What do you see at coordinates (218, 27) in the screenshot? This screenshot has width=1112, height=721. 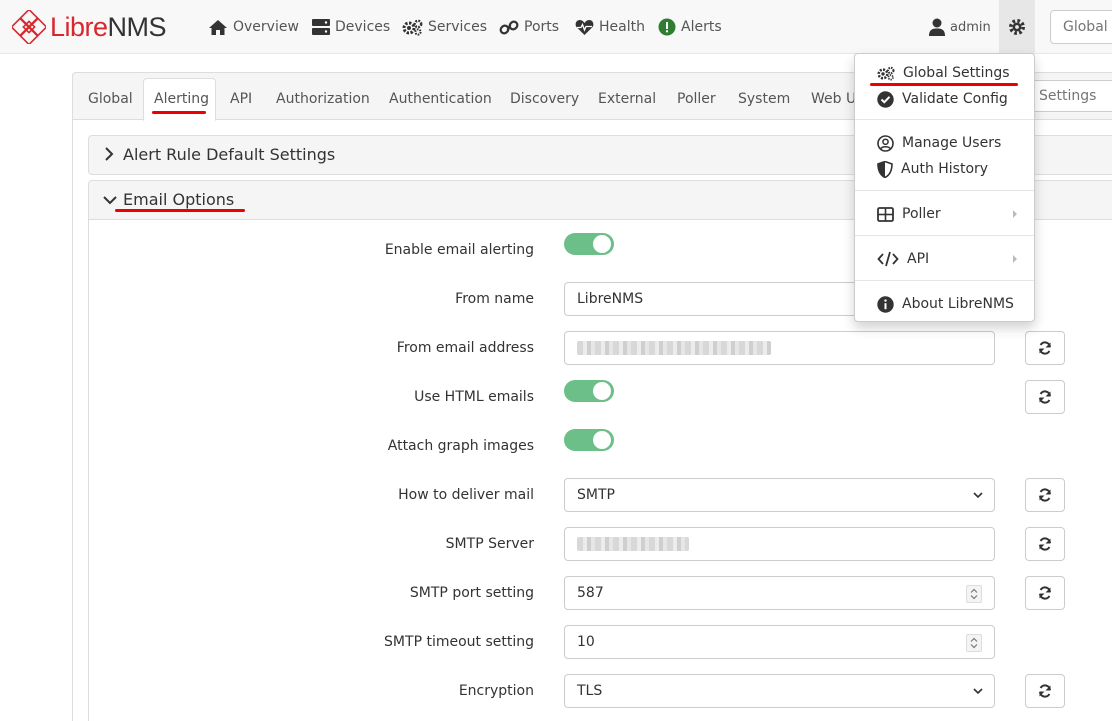 I see `home-icon` at bounding box center [218, 27].